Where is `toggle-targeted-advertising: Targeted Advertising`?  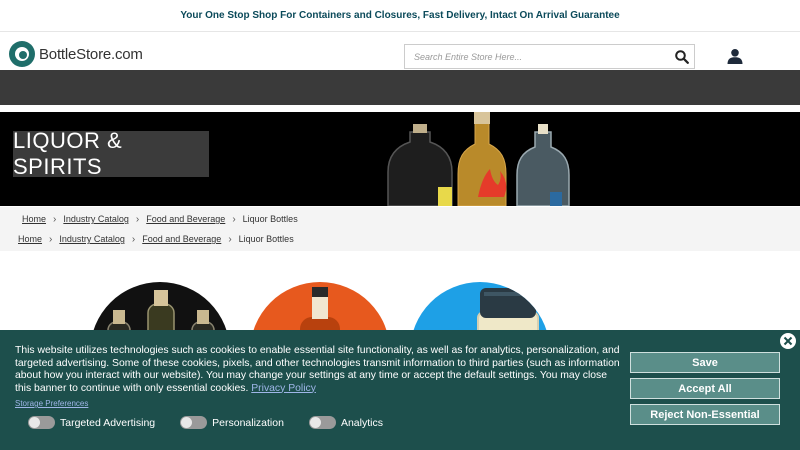
toggle-targeted-advertising: Targeted Advertising is located at coordinates (91, 422).